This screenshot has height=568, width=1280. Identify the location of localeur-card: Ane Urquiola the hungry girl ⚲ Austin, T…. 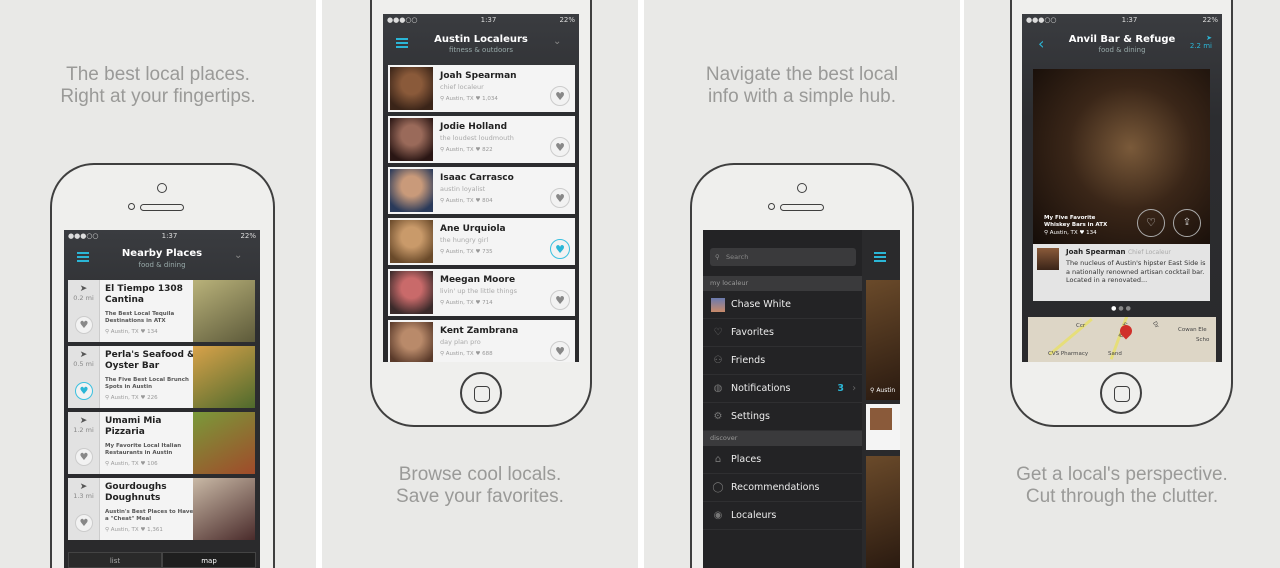
(481, 241).